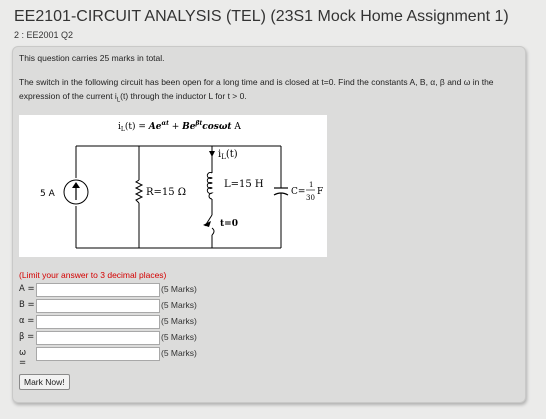  I want to click on answer-row-alpha: α = (5 Marks), so click(119, 322).